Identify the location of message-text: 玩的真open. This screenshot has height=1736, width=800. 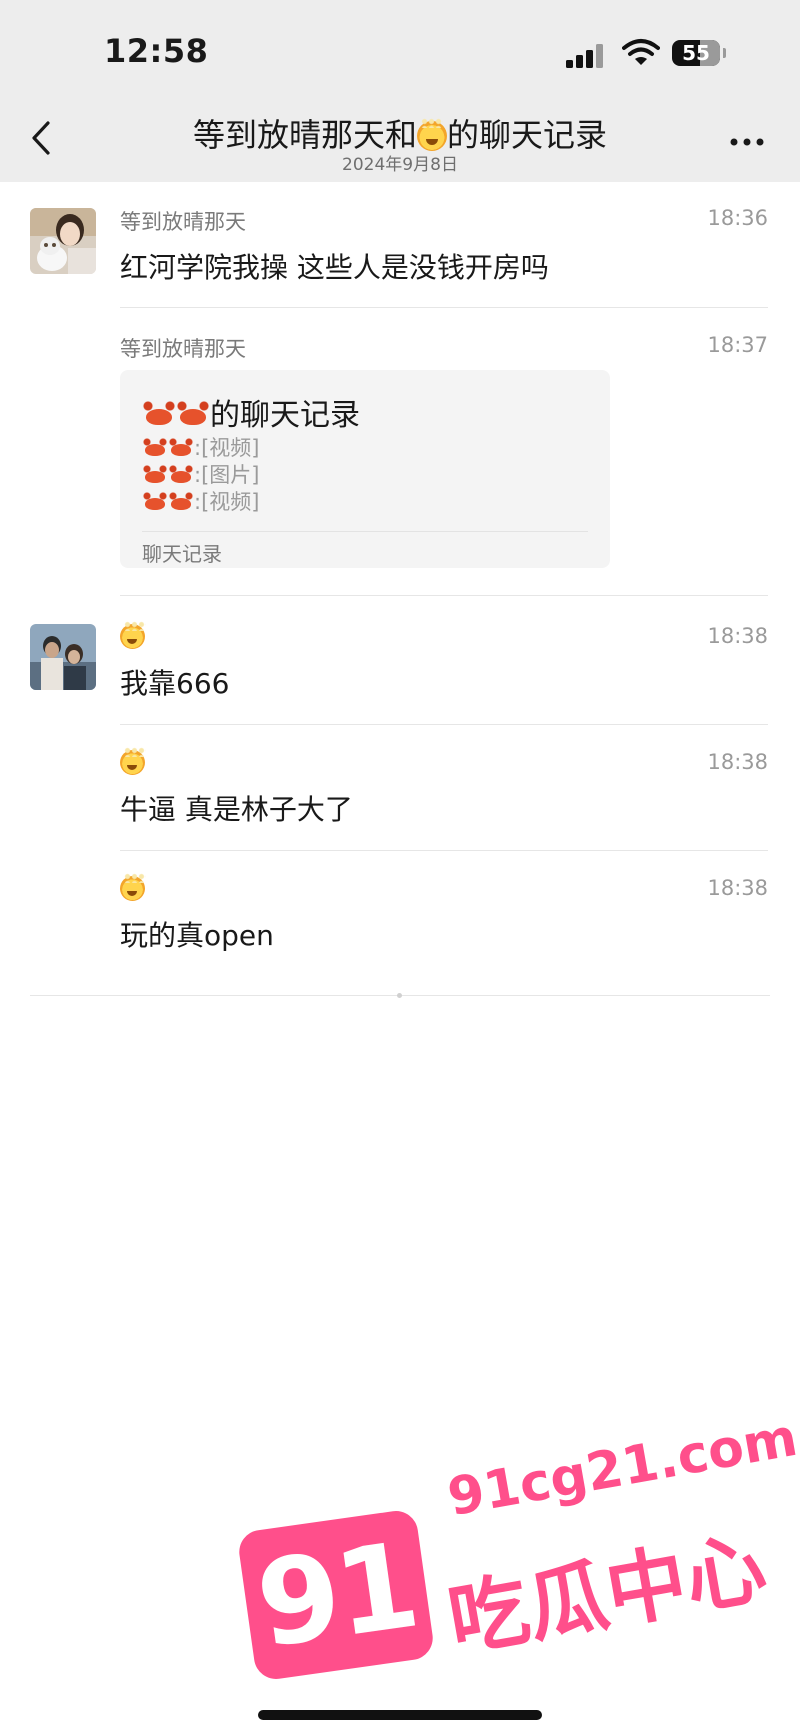
(197, 934).